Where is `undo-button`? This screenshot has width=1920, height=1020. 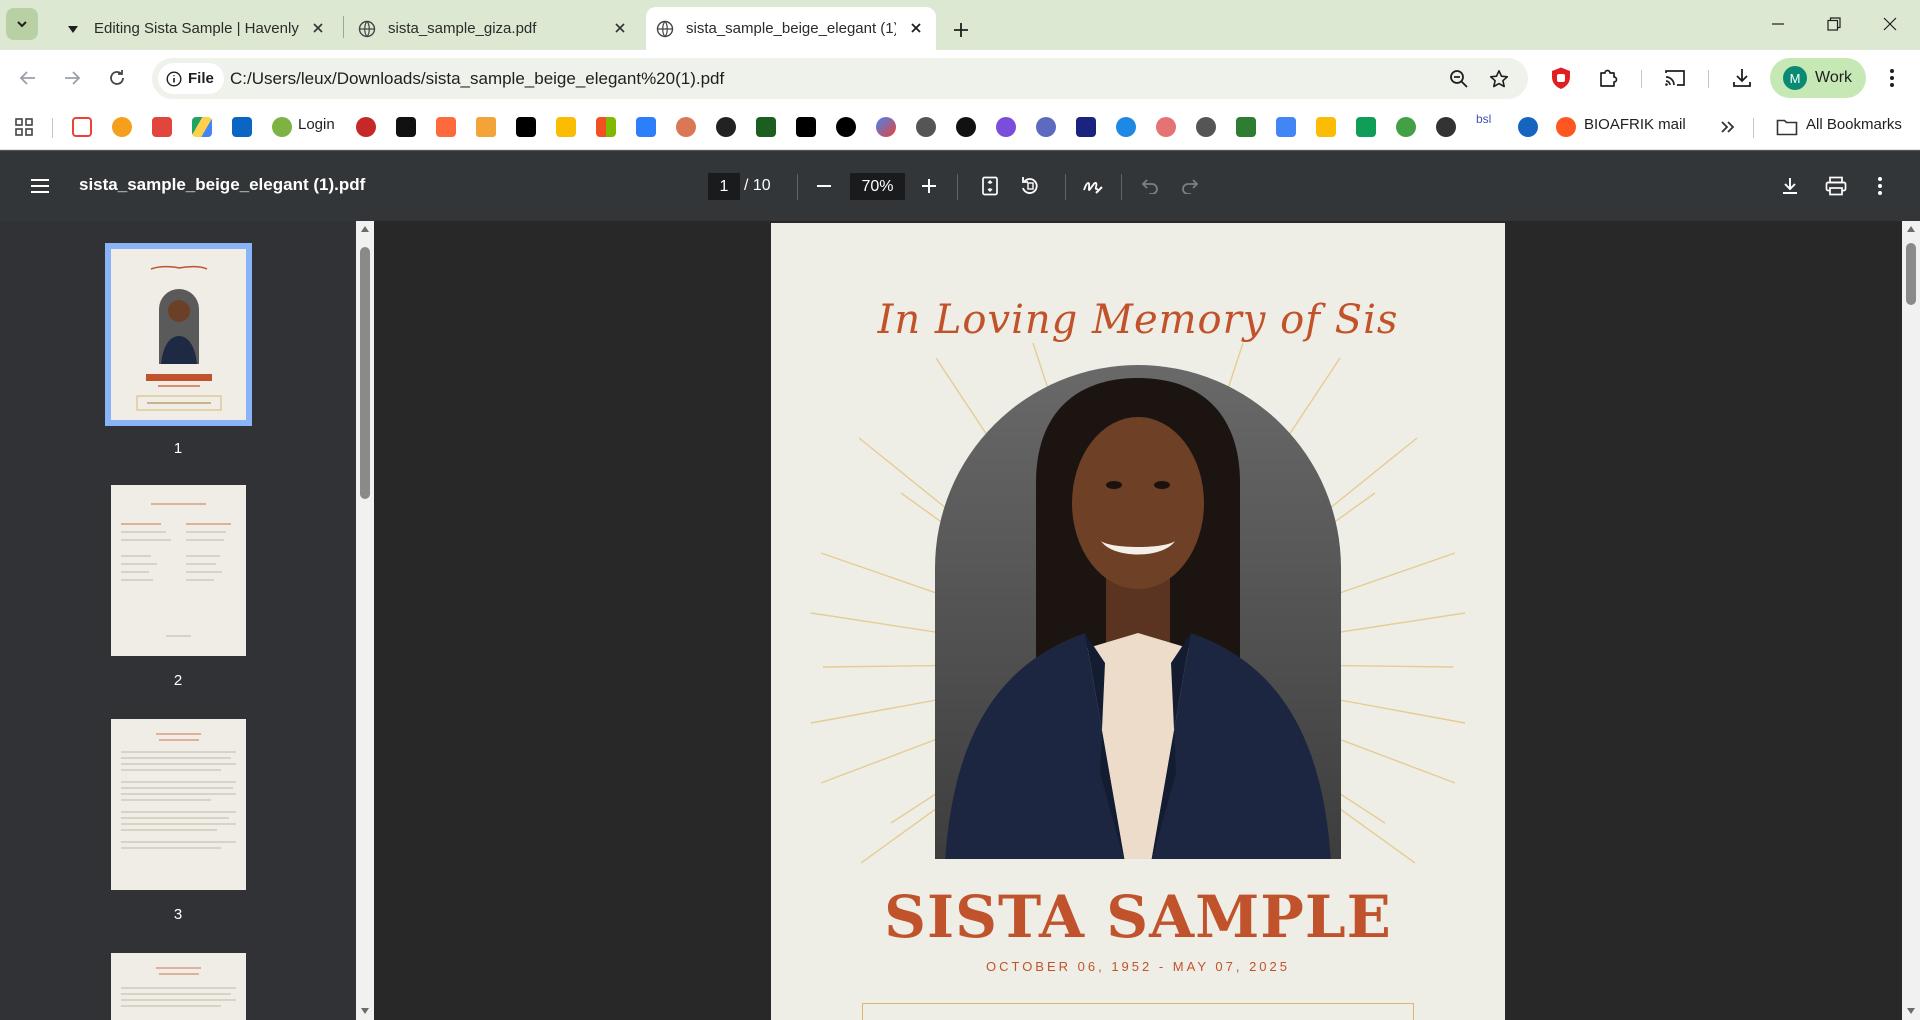 undo-button is located at coordinates (1150, 186).